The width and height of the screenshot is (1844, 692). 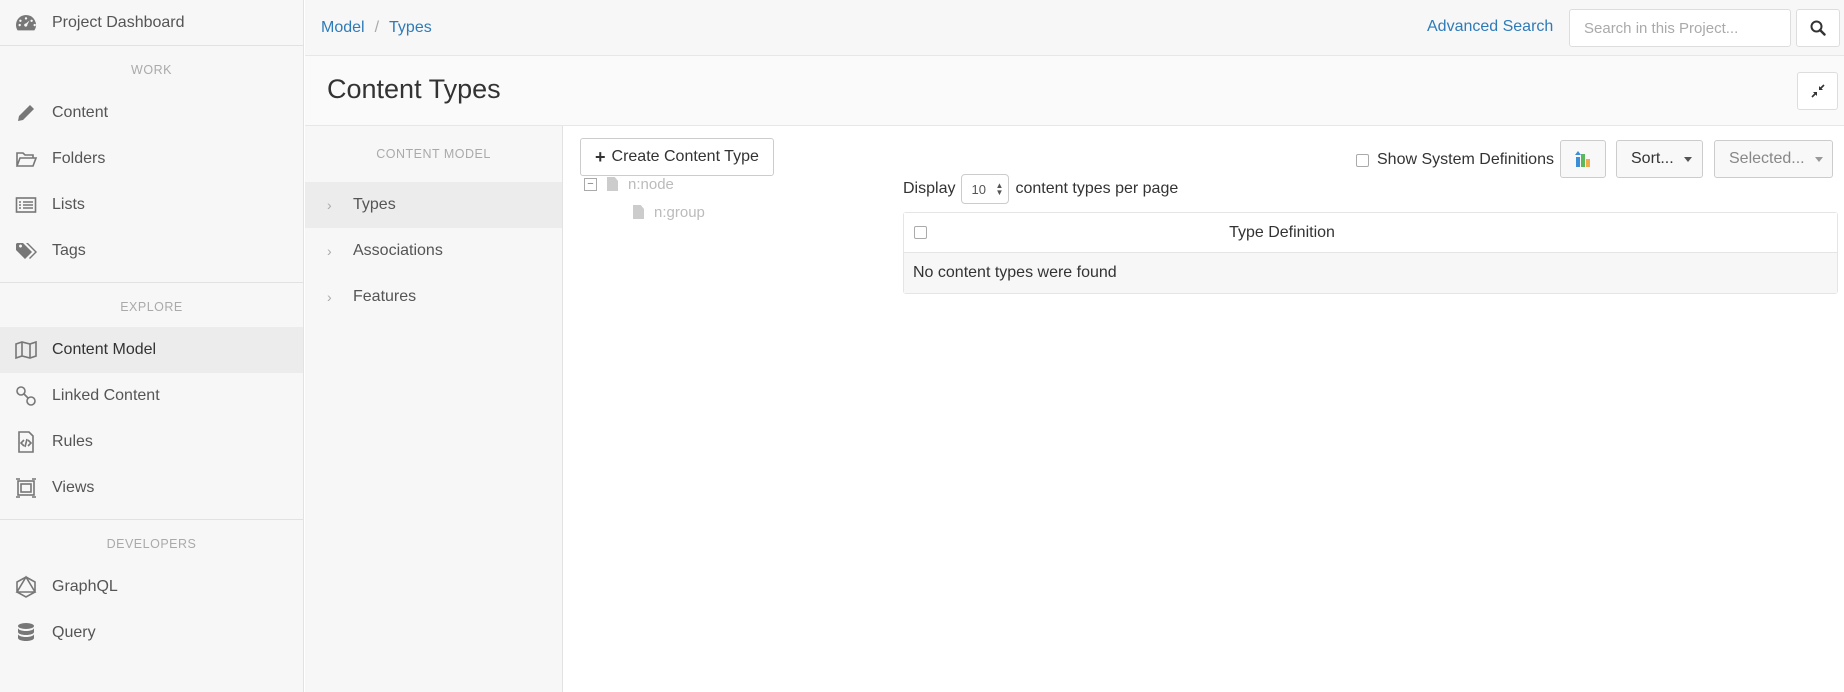 What do you see at coordinates (433, 297) in the screenshot?
I see `content-model-nav-item-features: › Features` at bounding box center [433, 297].